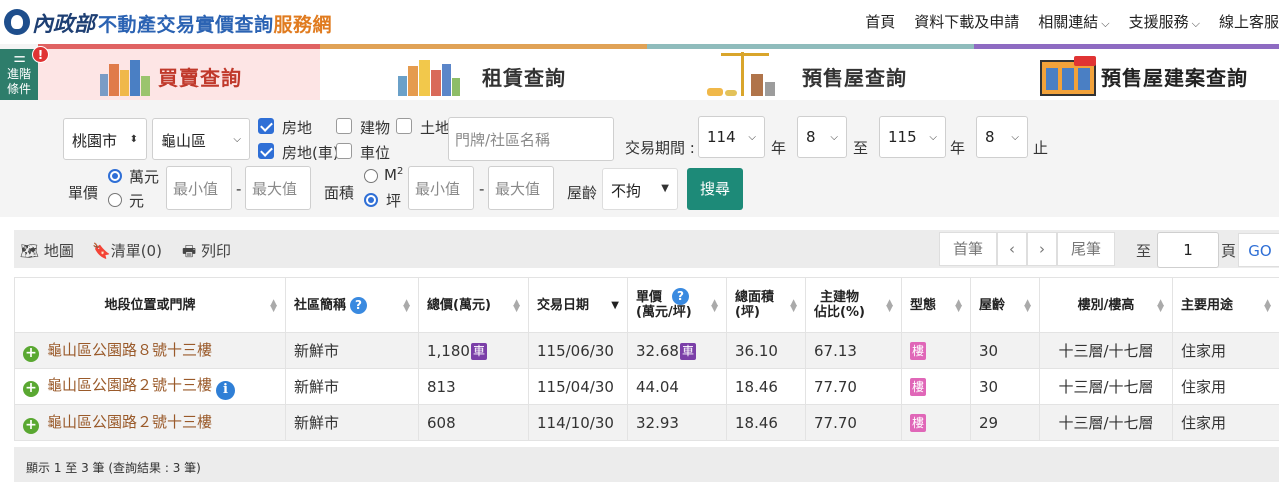 This screenshot has width=1279, height=482. What do you see at coordinates (17, 22) in the screenshot?
I see `ministry-emblem-icon` at bounding box center [17, 22].